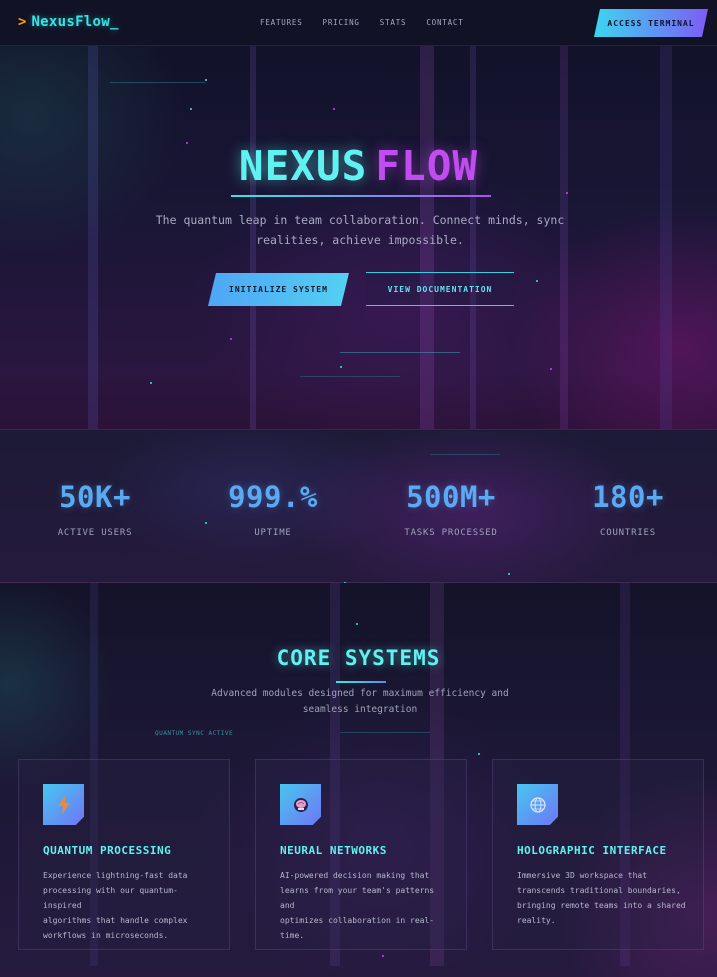 This screenshot has height=977, width=717. Describe the element at coordinates (194, 733) in the screenshot. I see `quantum-sync-label: QUANTUM SYNC ACTIVE` at that location.